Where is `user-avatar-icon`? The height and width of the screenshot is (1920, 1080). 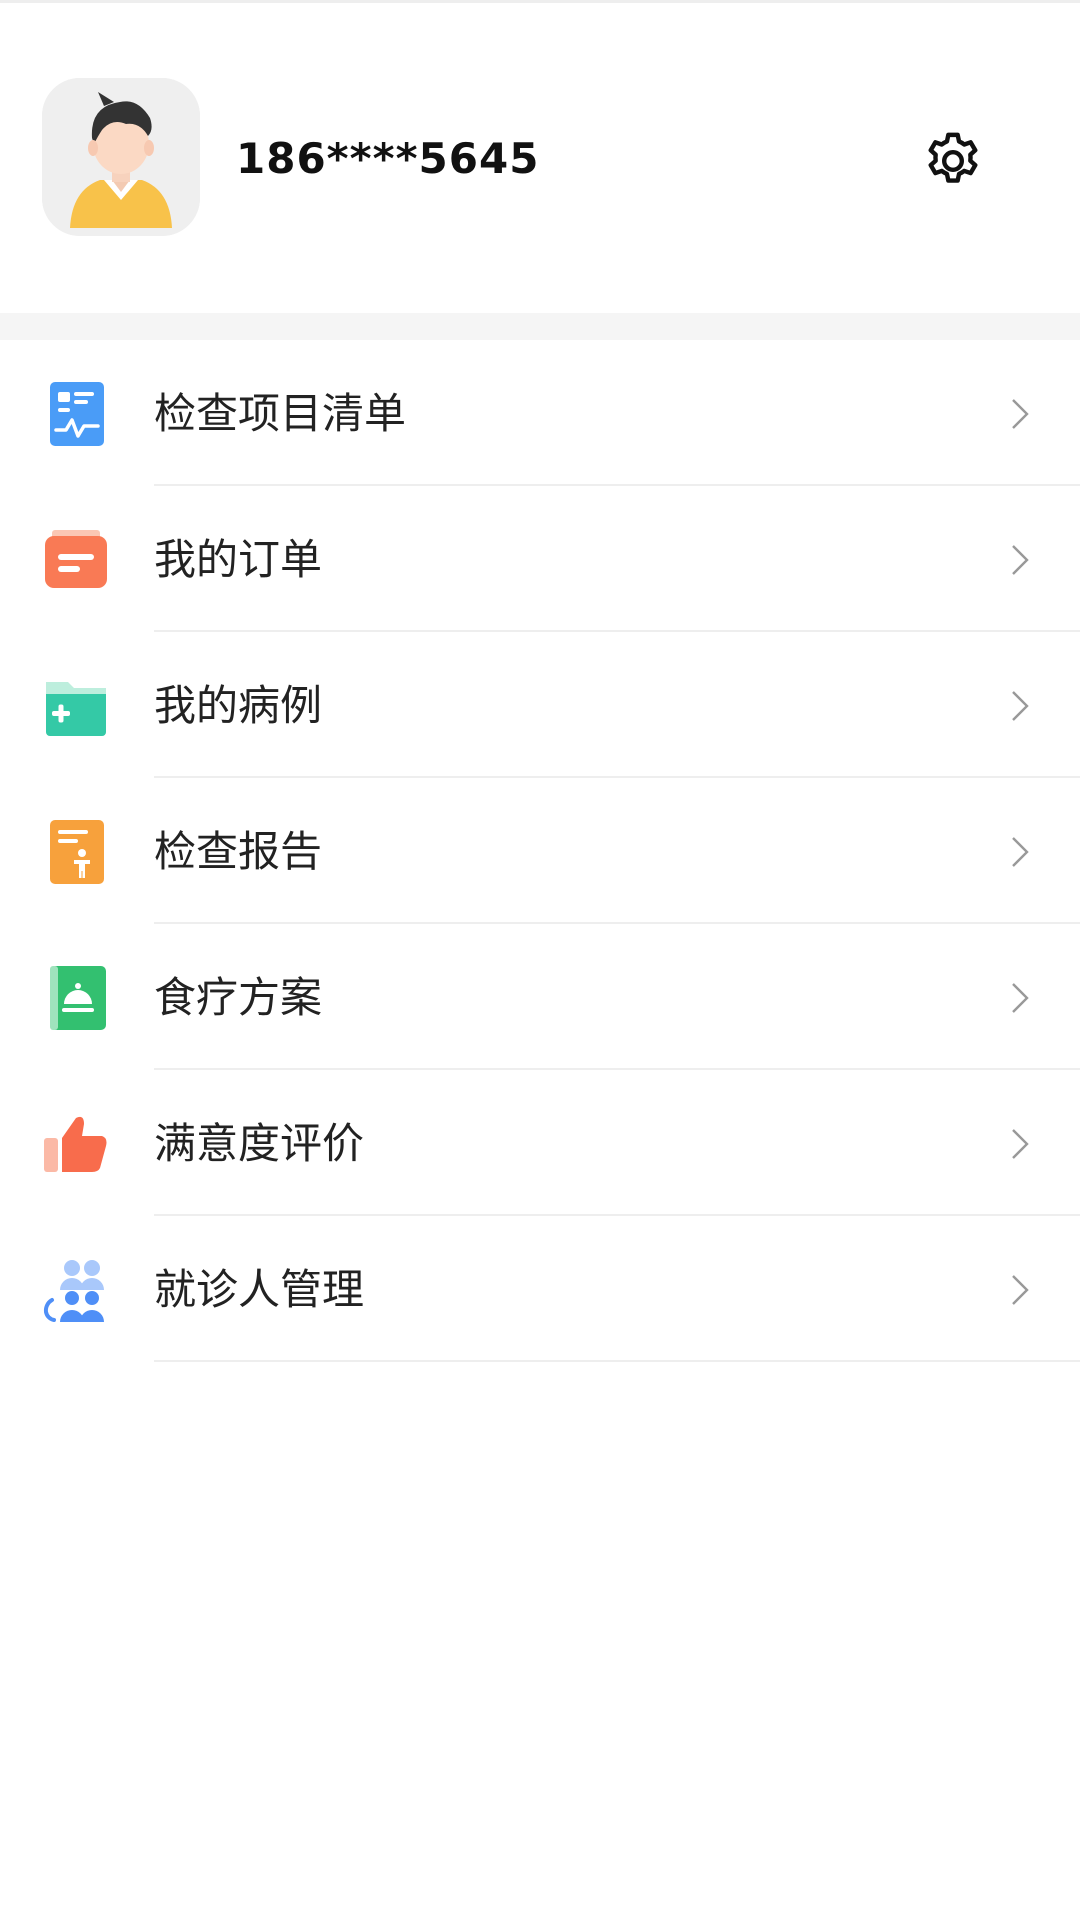
user-avatar-icon is located at coordinates (121, 157).